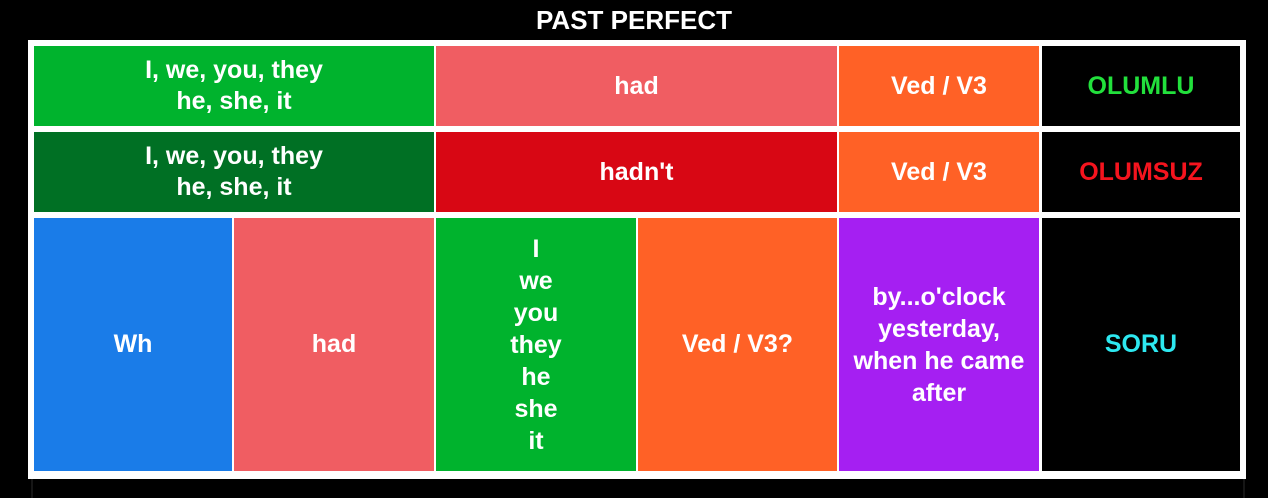 This screenshot has height=498, width=1268. I want to click on question-verb-cell: Ved / V3?, so click(737, 344).